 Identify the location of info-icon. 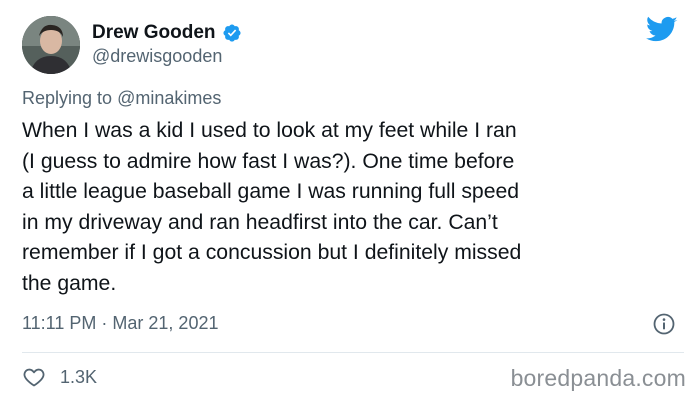
(664, 324).